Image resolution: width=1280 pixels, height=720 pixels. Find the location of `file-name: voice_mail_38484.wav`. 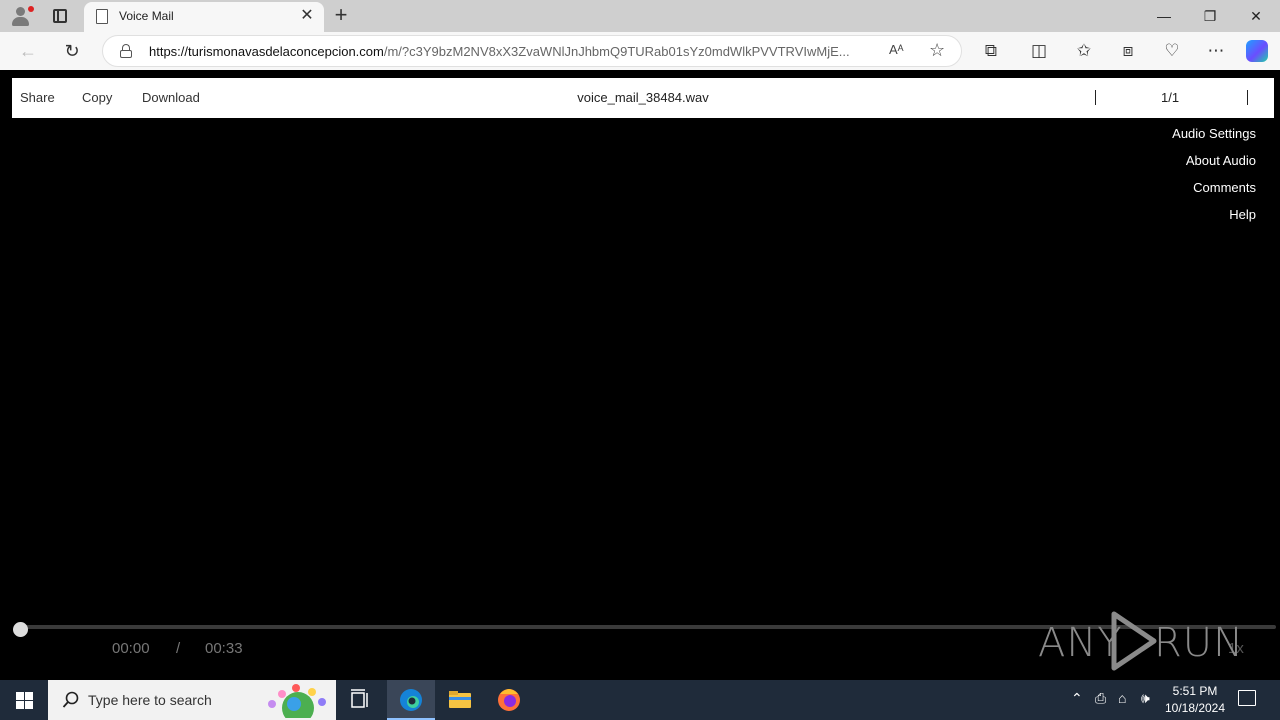

file-name: voice_mail_38484.wav is located at coordinates (643, 97).